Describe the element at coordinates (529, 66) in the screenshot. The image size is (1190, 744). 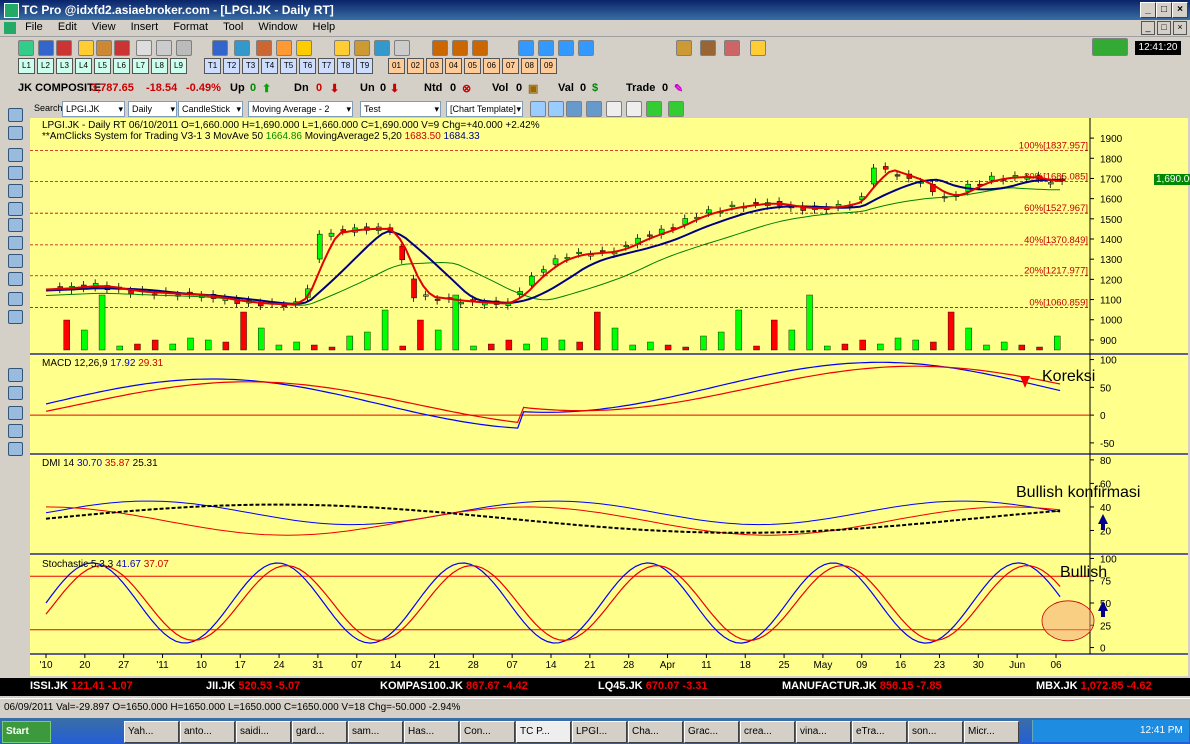
I see `misc-tab-08: 08` at that location.